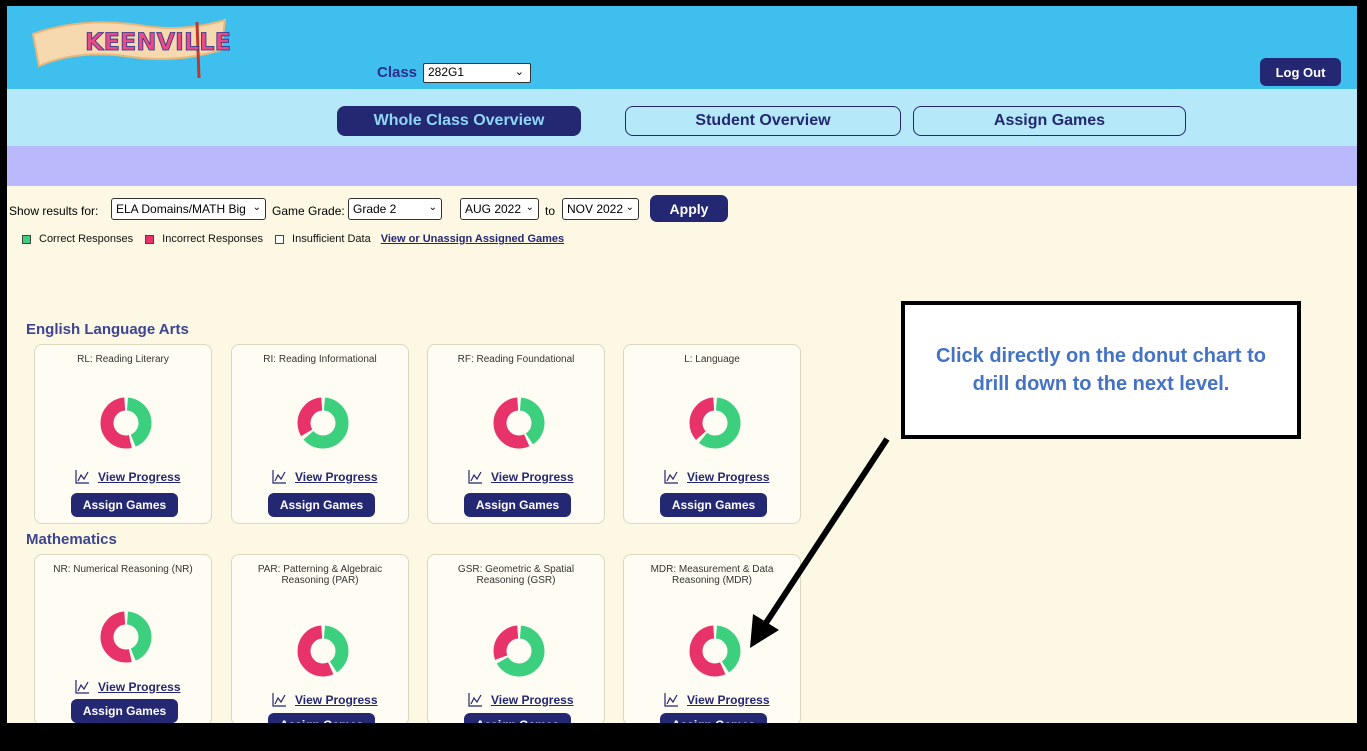  What do you see at coordinates (331, 239) in the screenshot?
I see `legend-insufficient: Insufficient Data` at bounding box center [331, 239].